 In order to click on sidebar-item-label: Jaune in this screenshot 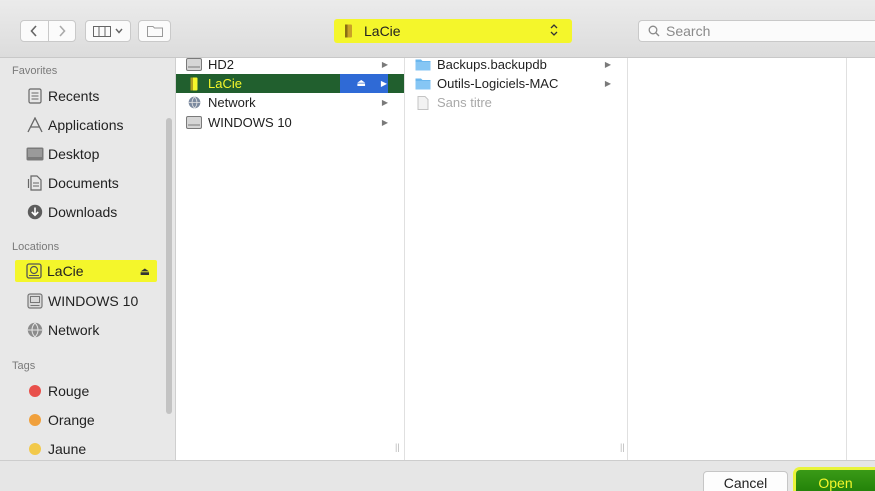, I will do `click(67, 449)`.